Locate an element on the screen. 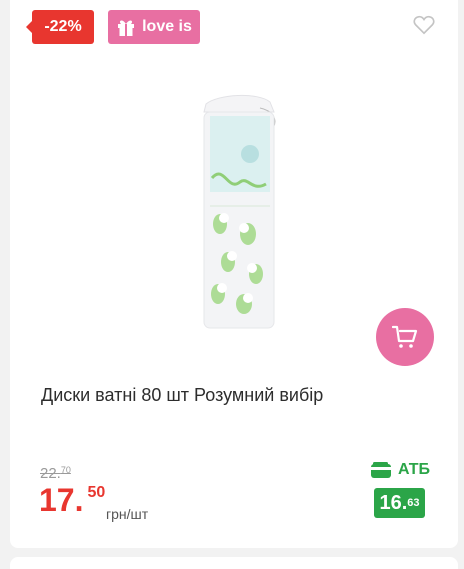  store-price-main: 16. is located at coordinates (393, 502).